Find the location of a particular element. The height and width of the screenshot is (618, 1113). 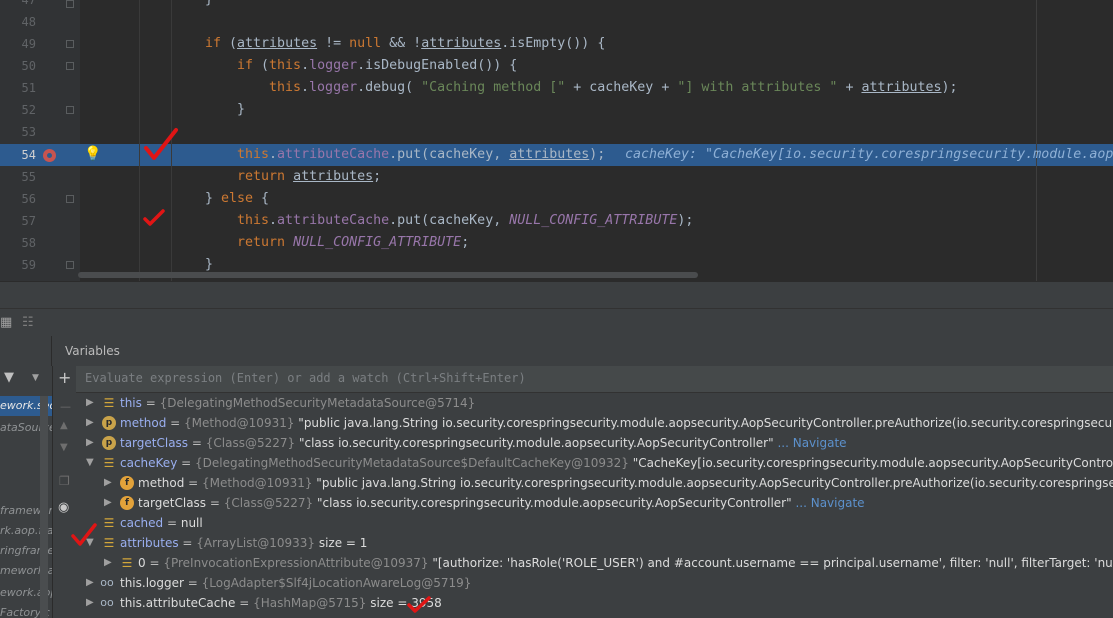

code-line: return NULL_CONFIG_ATTRIBUTE; is located at coordinates (353, 242).